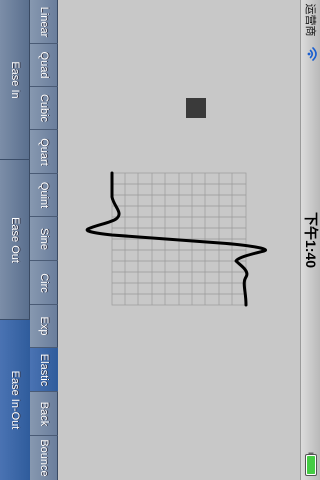 This screenshot has width=320, height=480. I want to click on ease-out-button: Ease Out, so click(15, 240).